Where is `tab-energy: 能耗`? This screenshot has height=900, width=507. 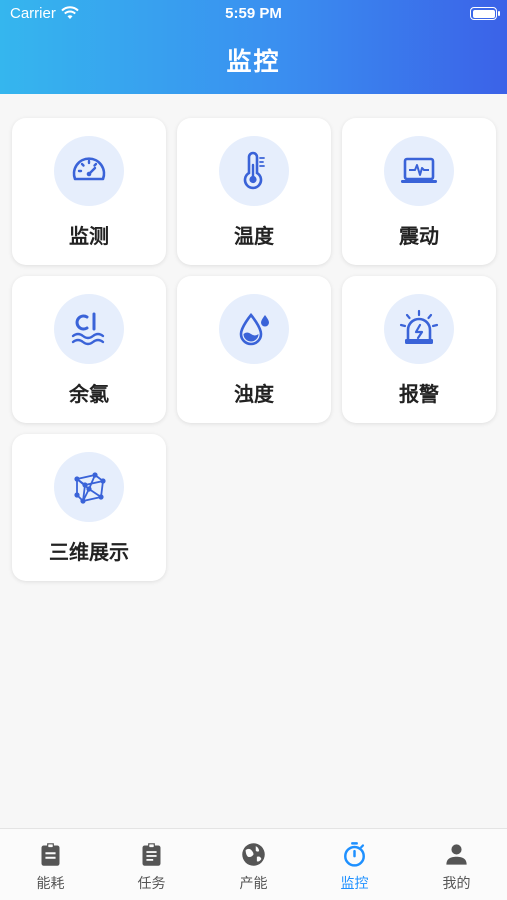 tab-energy: 能耗 is located at coordinates (50, 864).